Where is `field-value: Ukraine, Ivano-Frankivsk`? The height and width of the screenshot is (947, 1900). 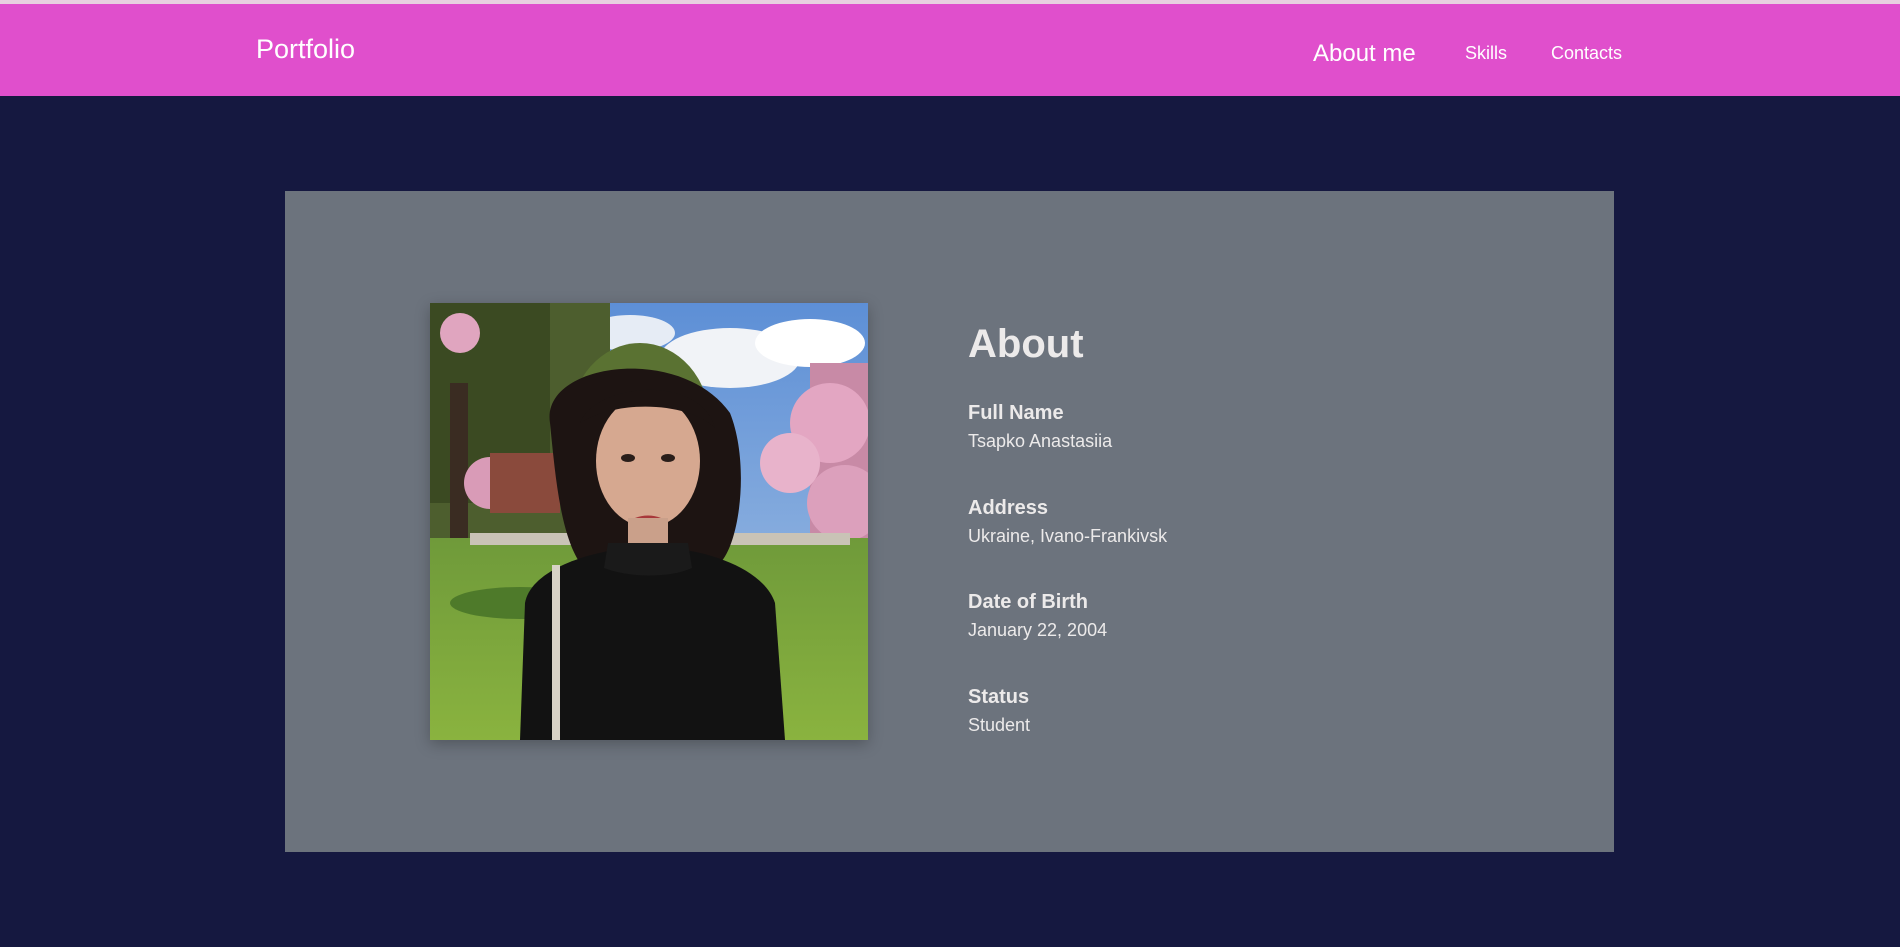 field-value: Ukraine, Ivano-Frankivsk is located at coordinates (1068, 536).